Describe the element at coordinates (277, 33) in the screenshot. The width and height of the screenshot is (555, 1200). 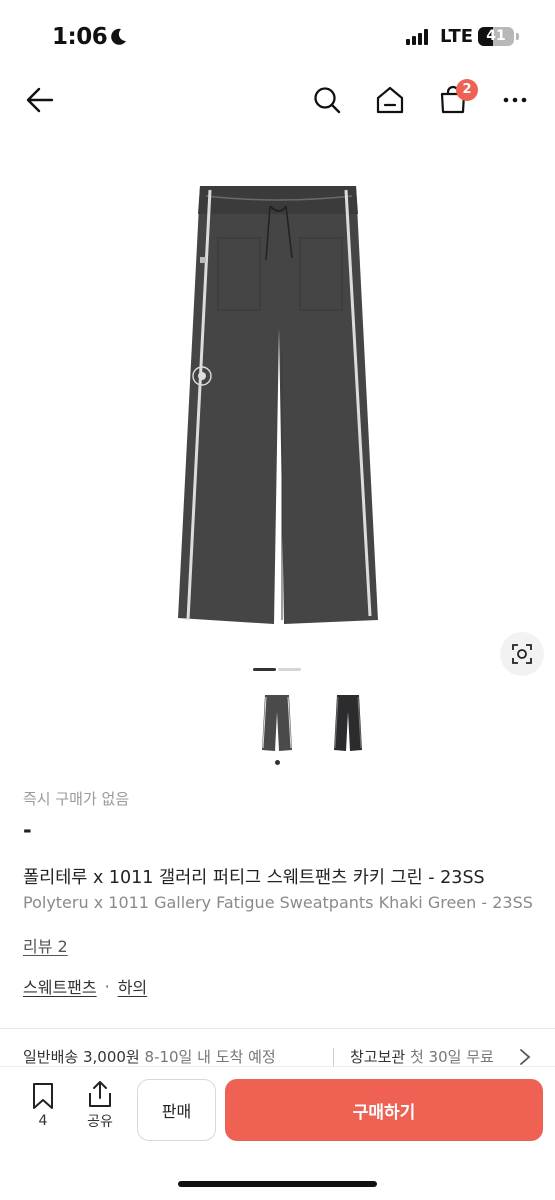
I see `status-bar: 1:06 LTE 41` at that location.